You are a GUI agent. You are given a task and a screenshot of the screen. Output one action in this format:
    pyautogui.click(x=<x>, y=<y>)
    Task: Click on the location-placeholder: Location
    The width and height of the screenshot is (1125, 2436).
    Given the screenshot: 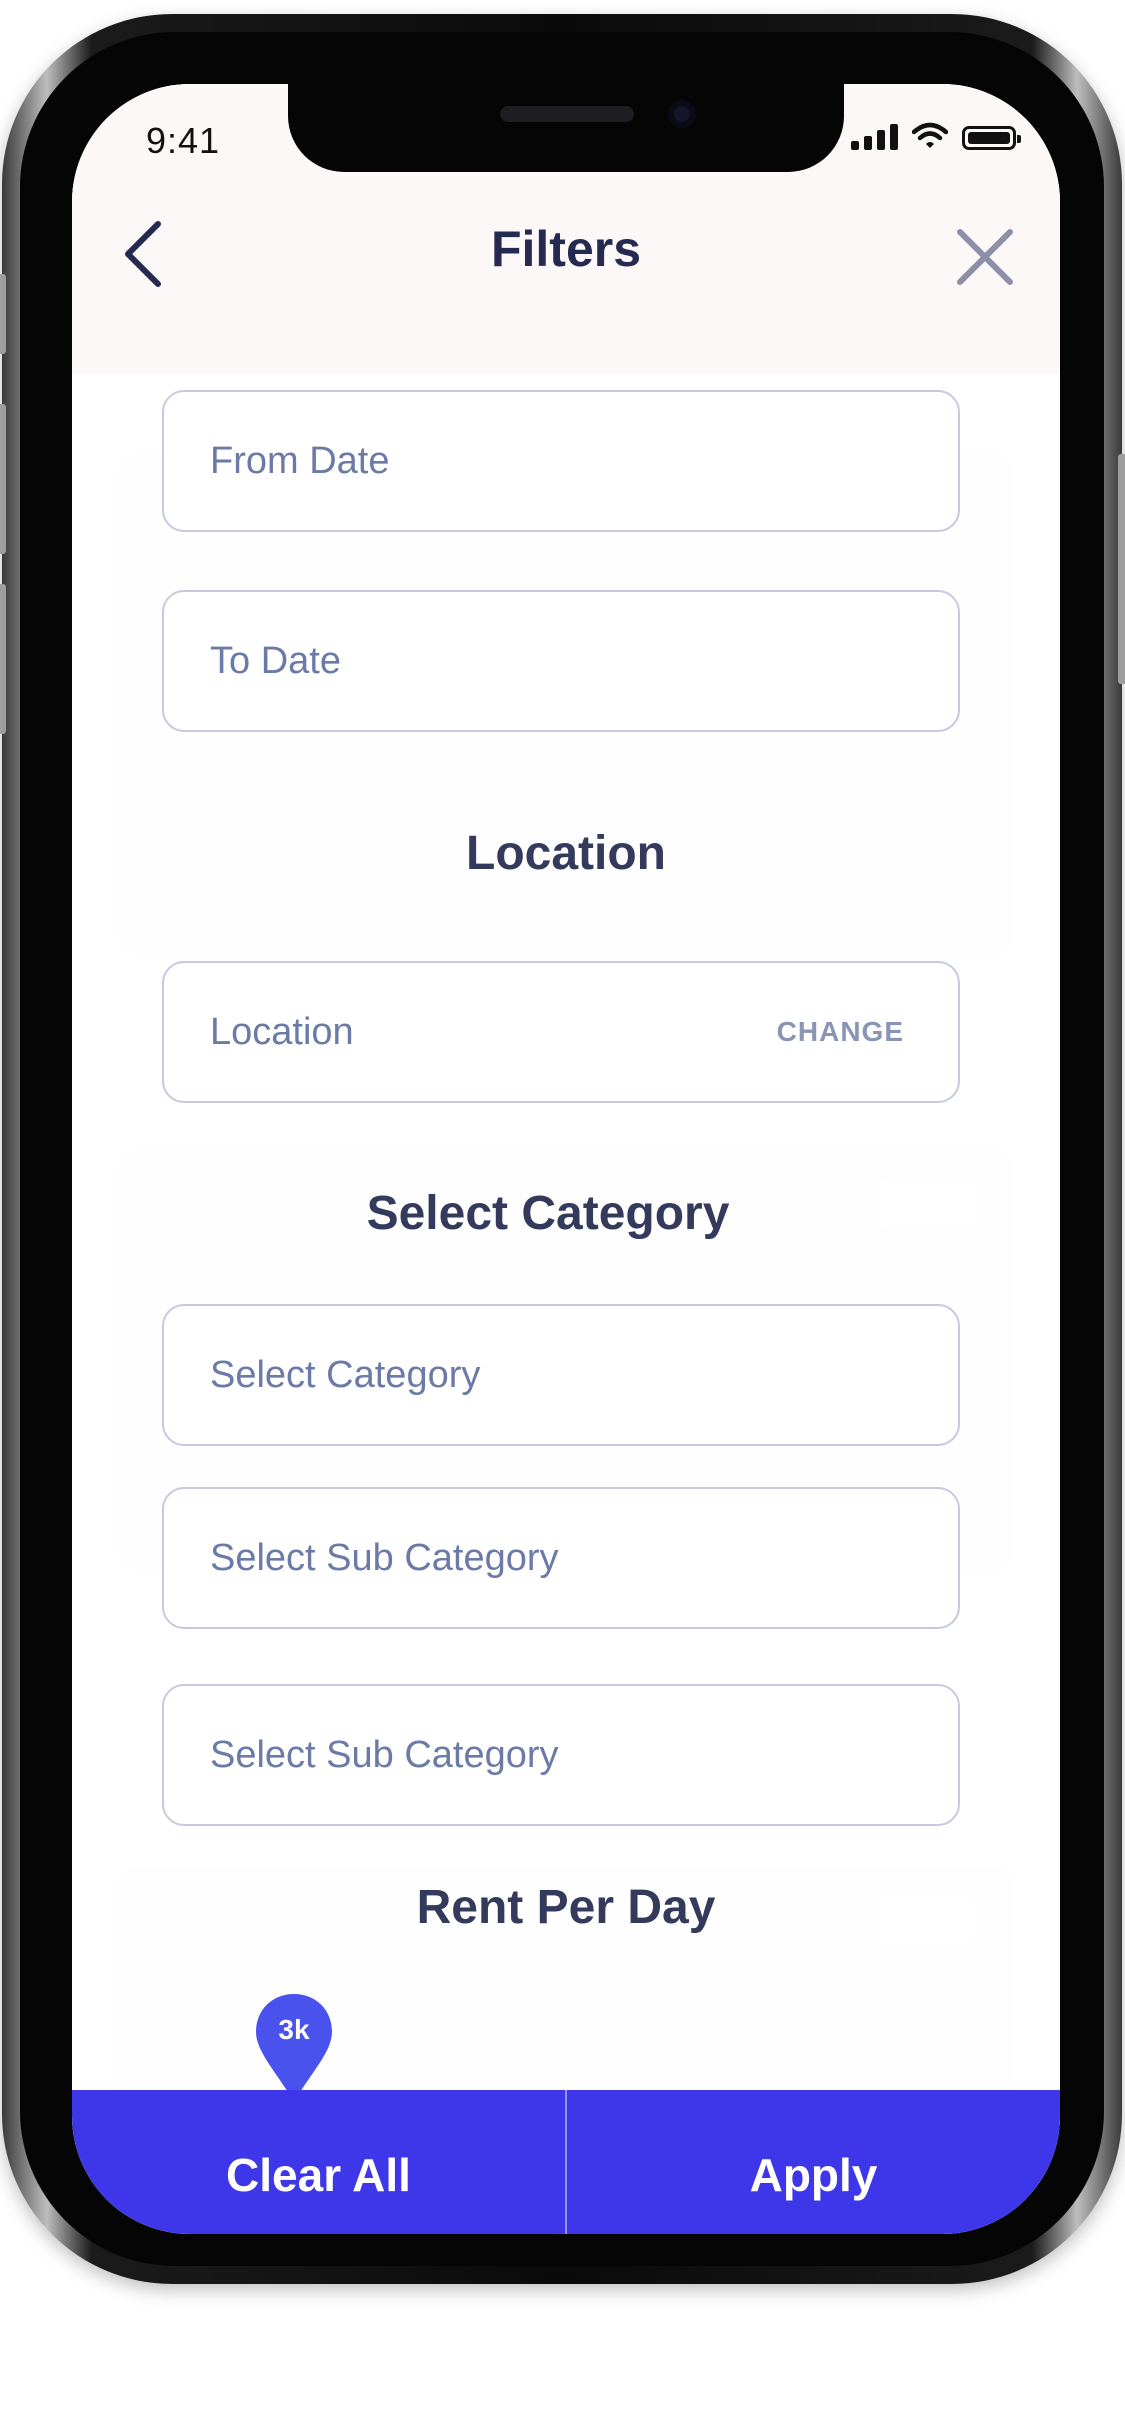 What is the action you would take?
    pyautogui.click(x=282, y=1031)
    